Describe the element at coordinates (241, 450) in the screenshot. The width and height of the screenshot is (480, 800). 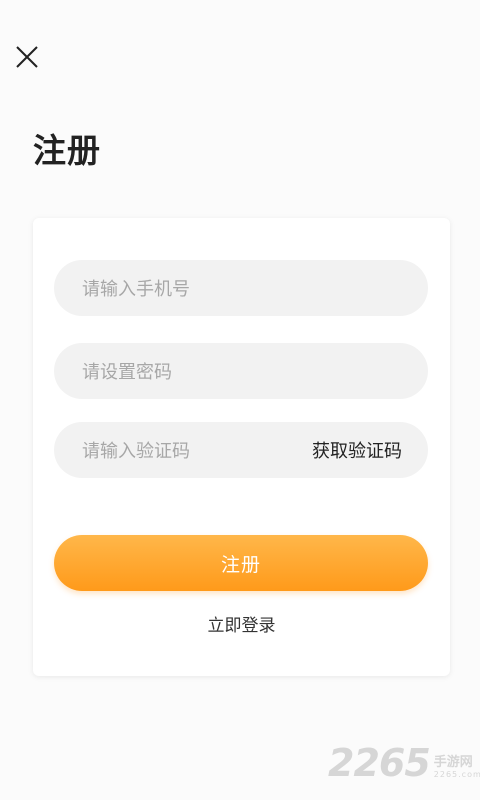
I see `verification-code-input: 请输入验证码 获取验证码` at that location.